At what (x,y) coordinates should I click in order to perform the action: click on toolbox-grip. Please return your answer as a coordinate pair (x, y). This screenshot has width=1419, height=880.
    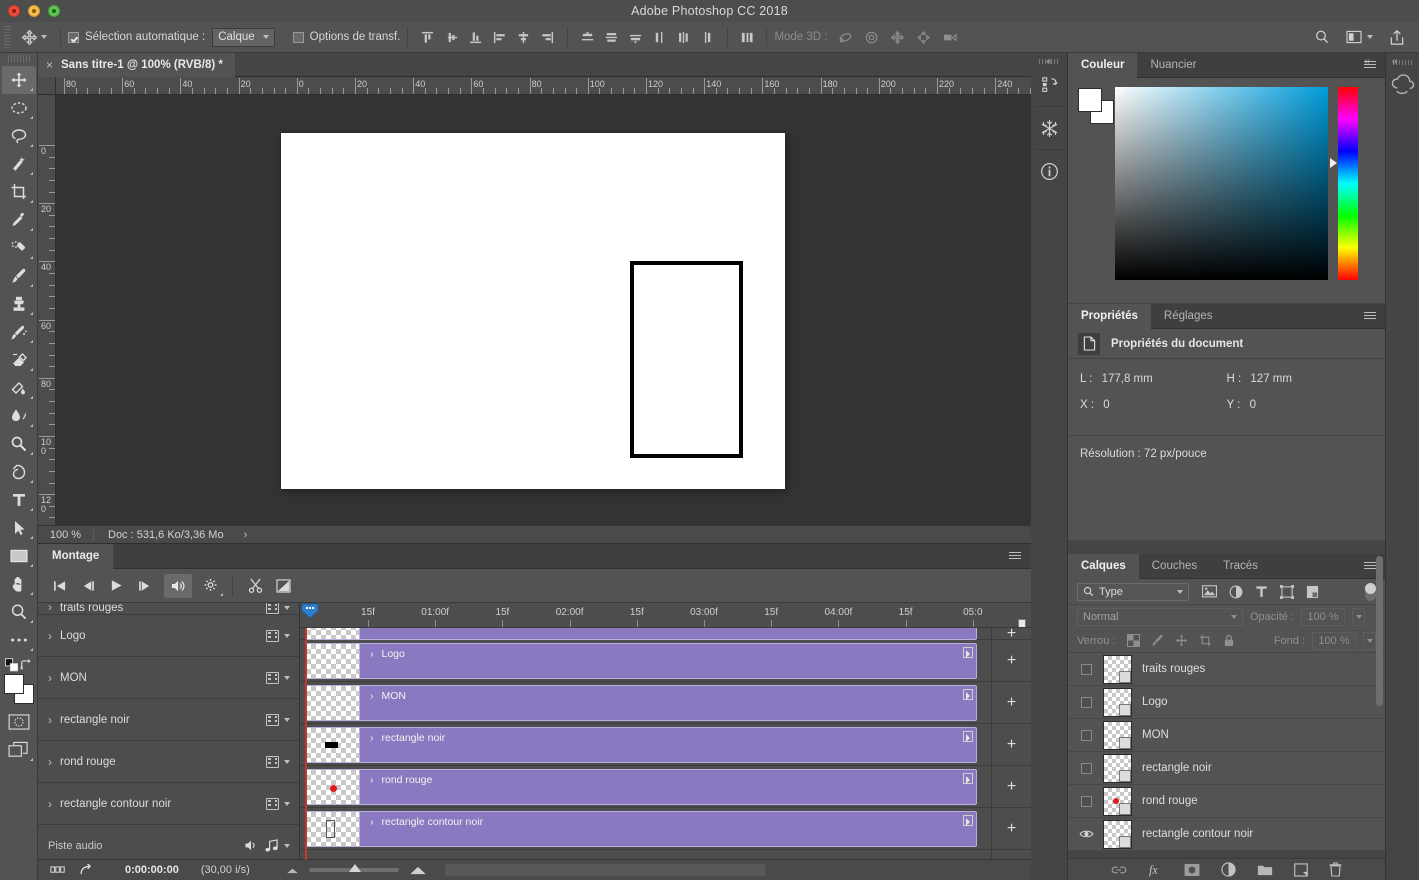
    Looking at the image, I should click on (18, 58).